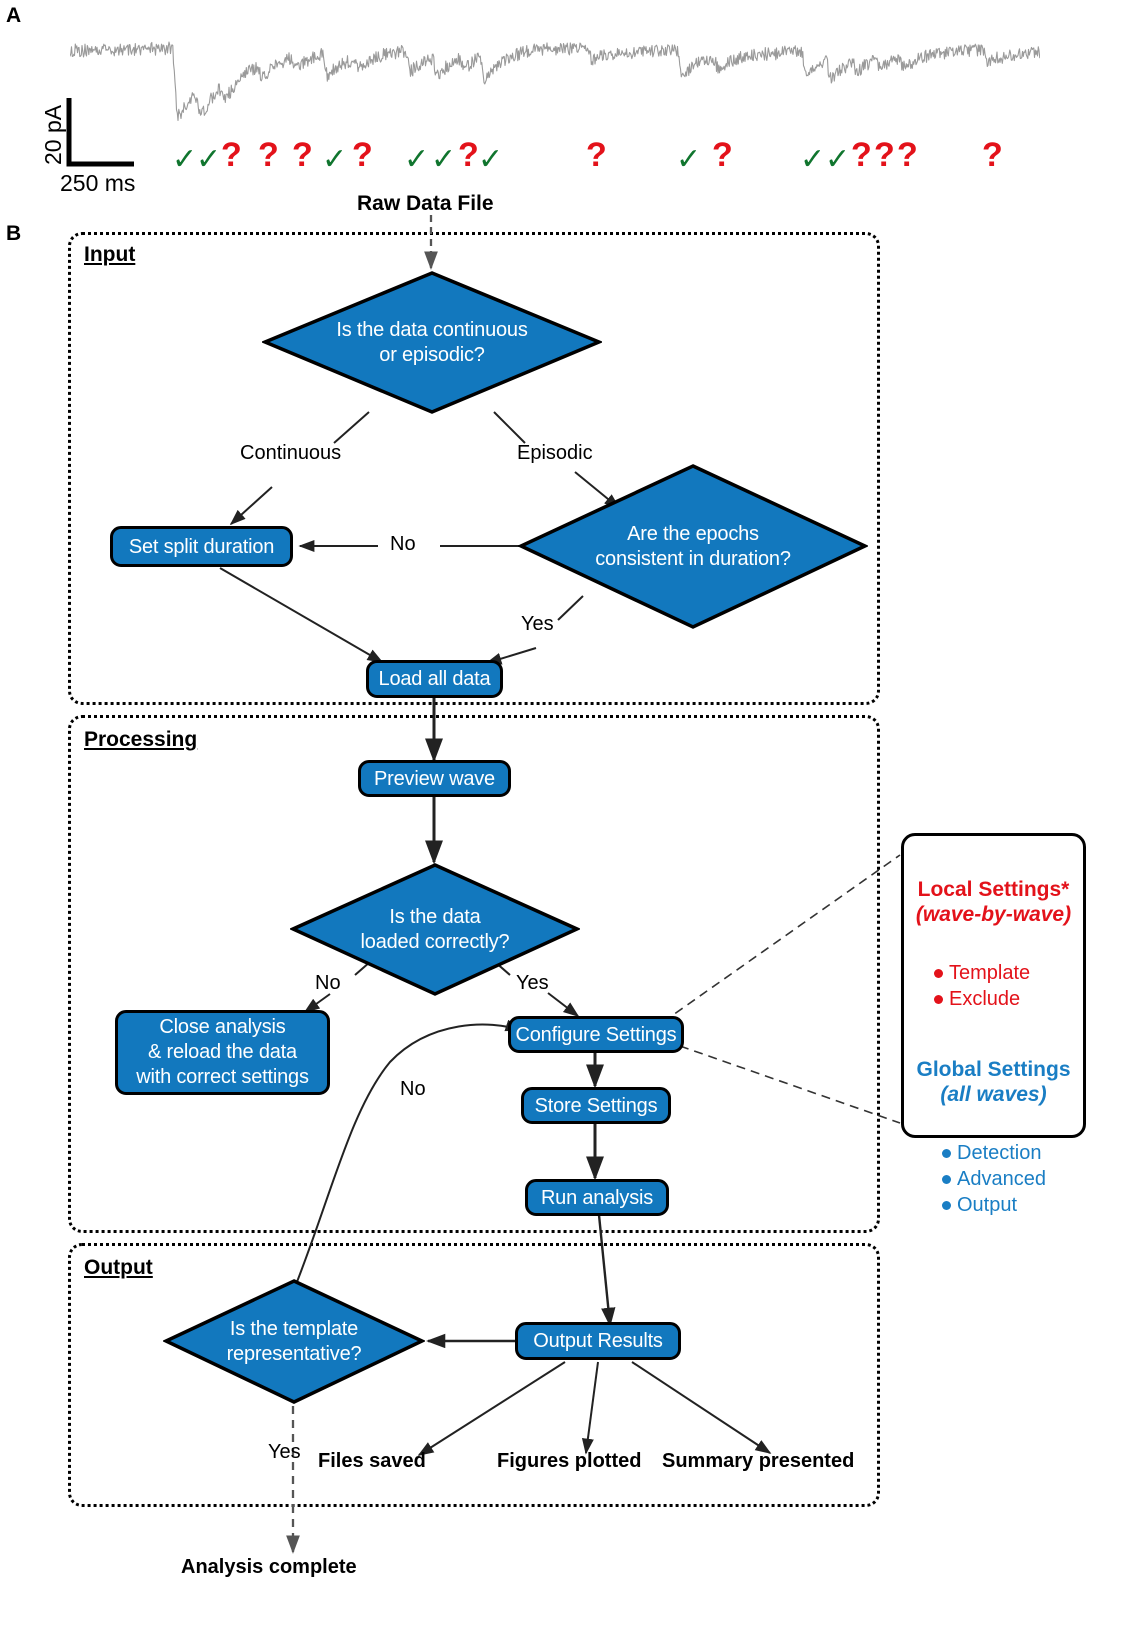 Image resolution: width=1147 pixels, height=1637 pixels. I want to click on node-load-all-data-label: Load all data, so click(434, 679).